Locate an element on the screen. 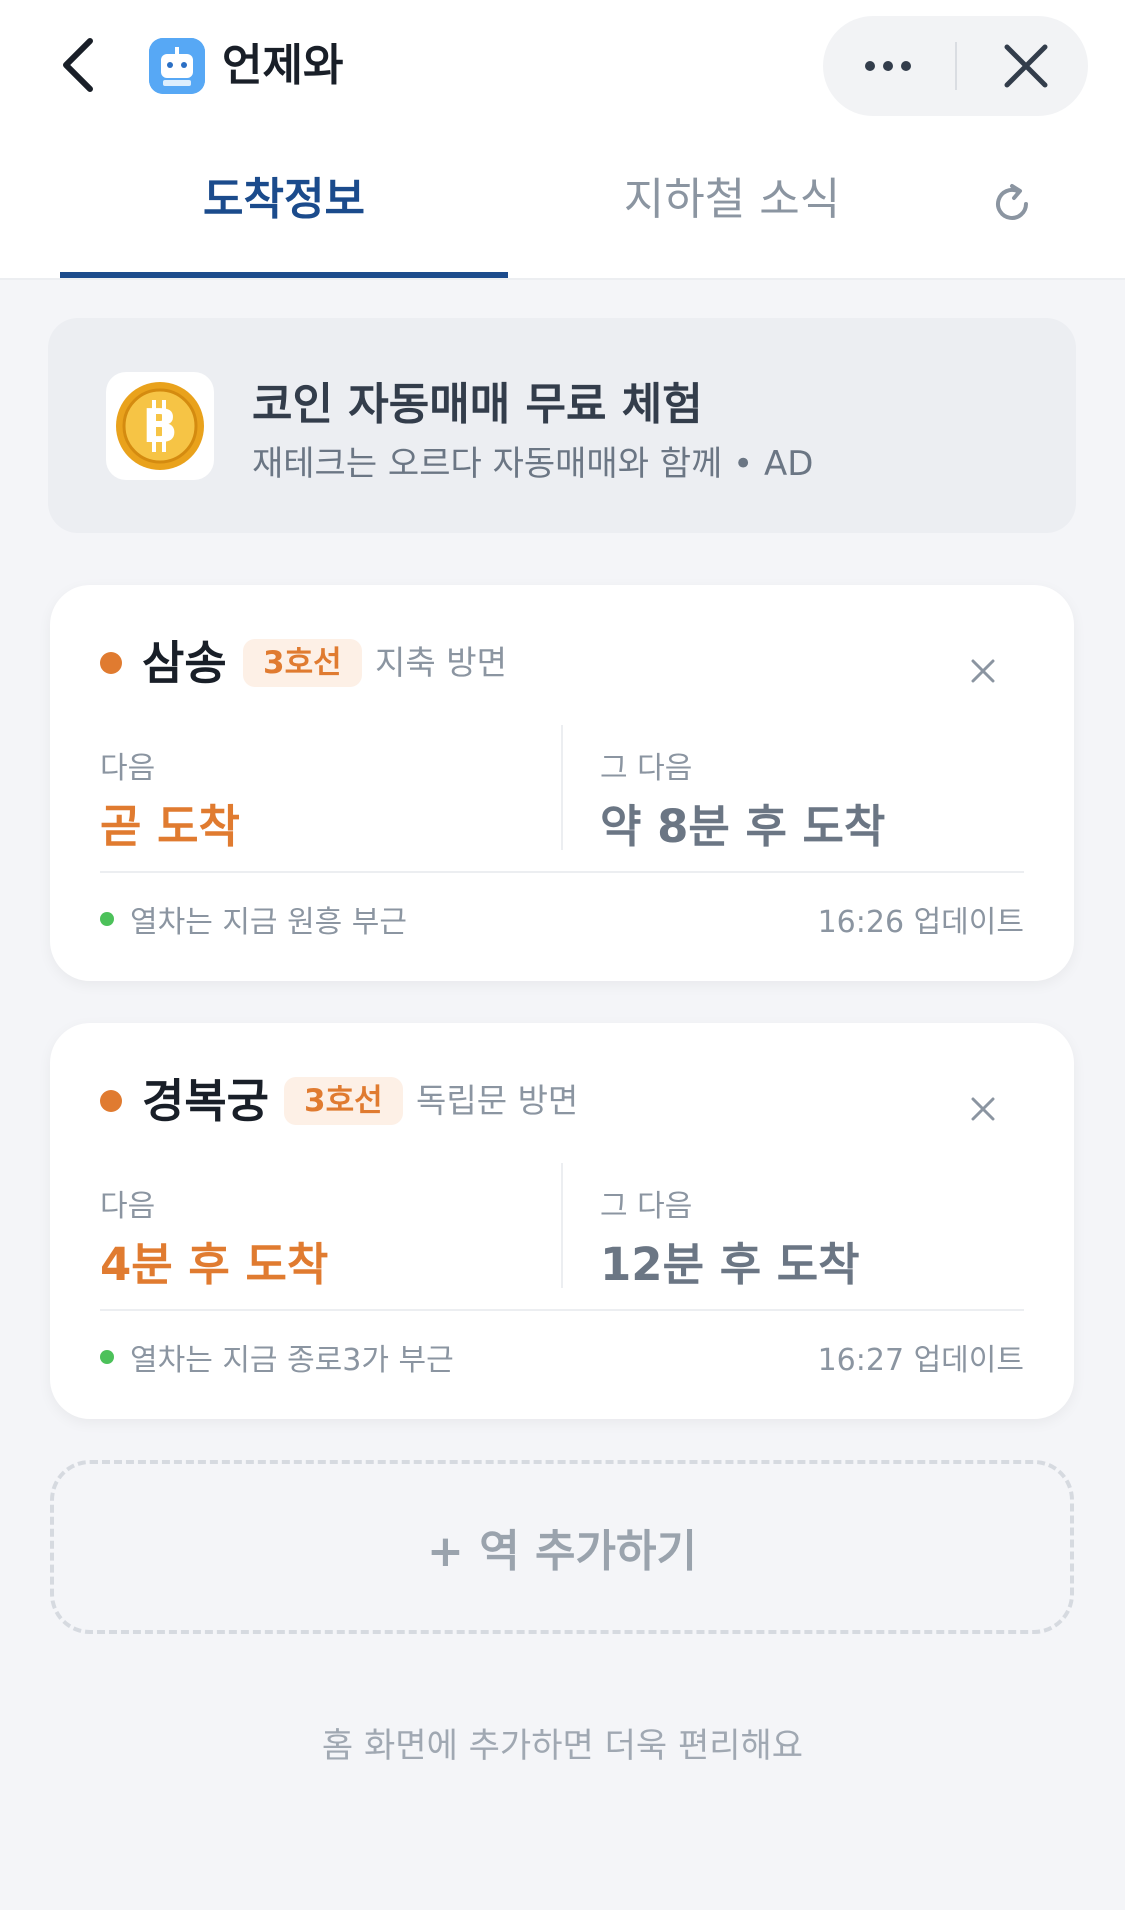 This screenshot has height=1910, width=1125. back-button is located at coordinates (78, 65).